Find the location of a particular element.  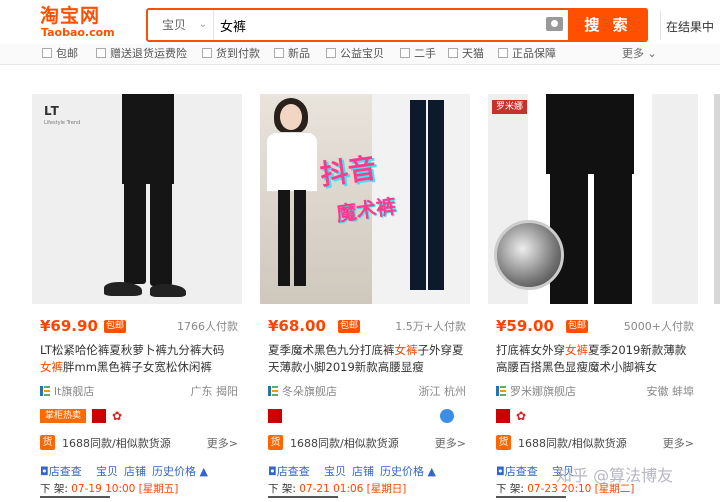

filter-checkbox: 二手 is located at coordinates (418, 54).